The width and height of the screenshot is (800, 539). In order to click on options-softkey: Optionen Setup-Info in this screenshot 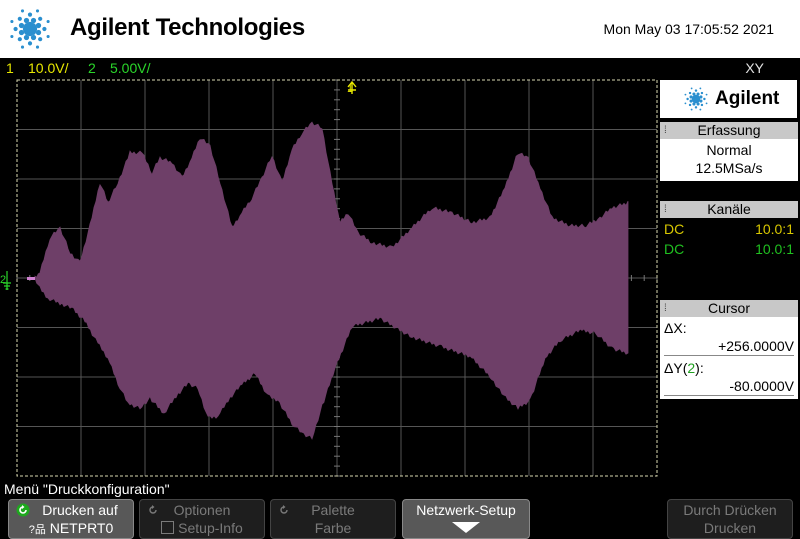, I will do `click(202, 519)`.